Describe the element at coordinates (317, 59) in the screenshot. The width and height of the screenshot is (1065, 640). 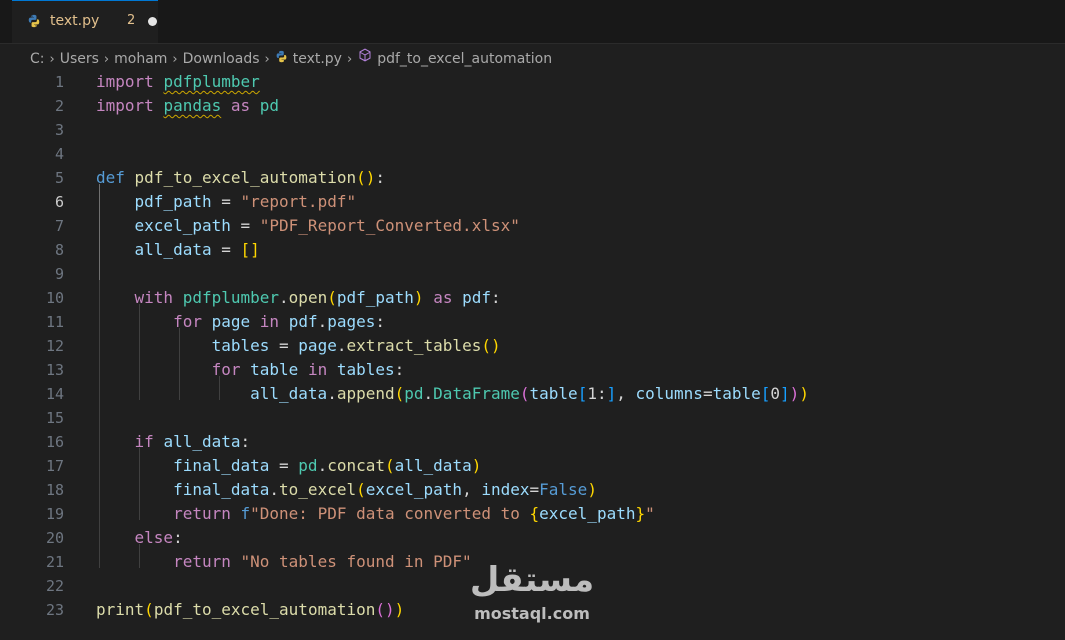
I see `breadcrumb-file: text.py` at that location.